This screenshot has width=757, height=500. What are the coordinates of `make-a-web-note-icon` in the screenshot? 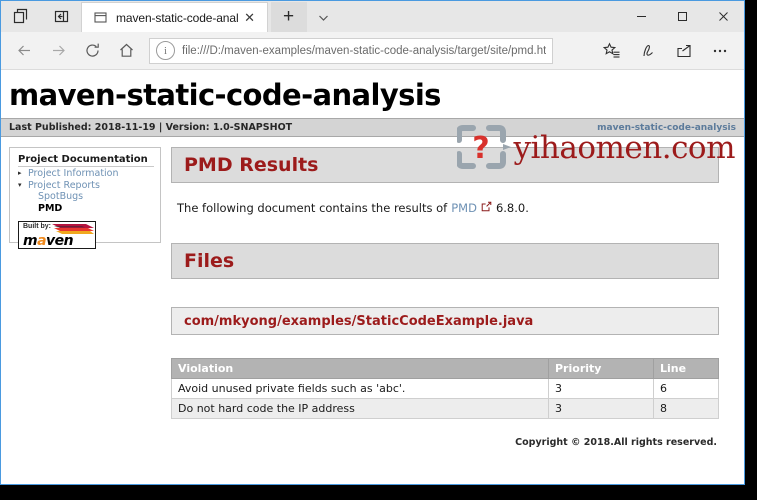 It's located at (648, 51).